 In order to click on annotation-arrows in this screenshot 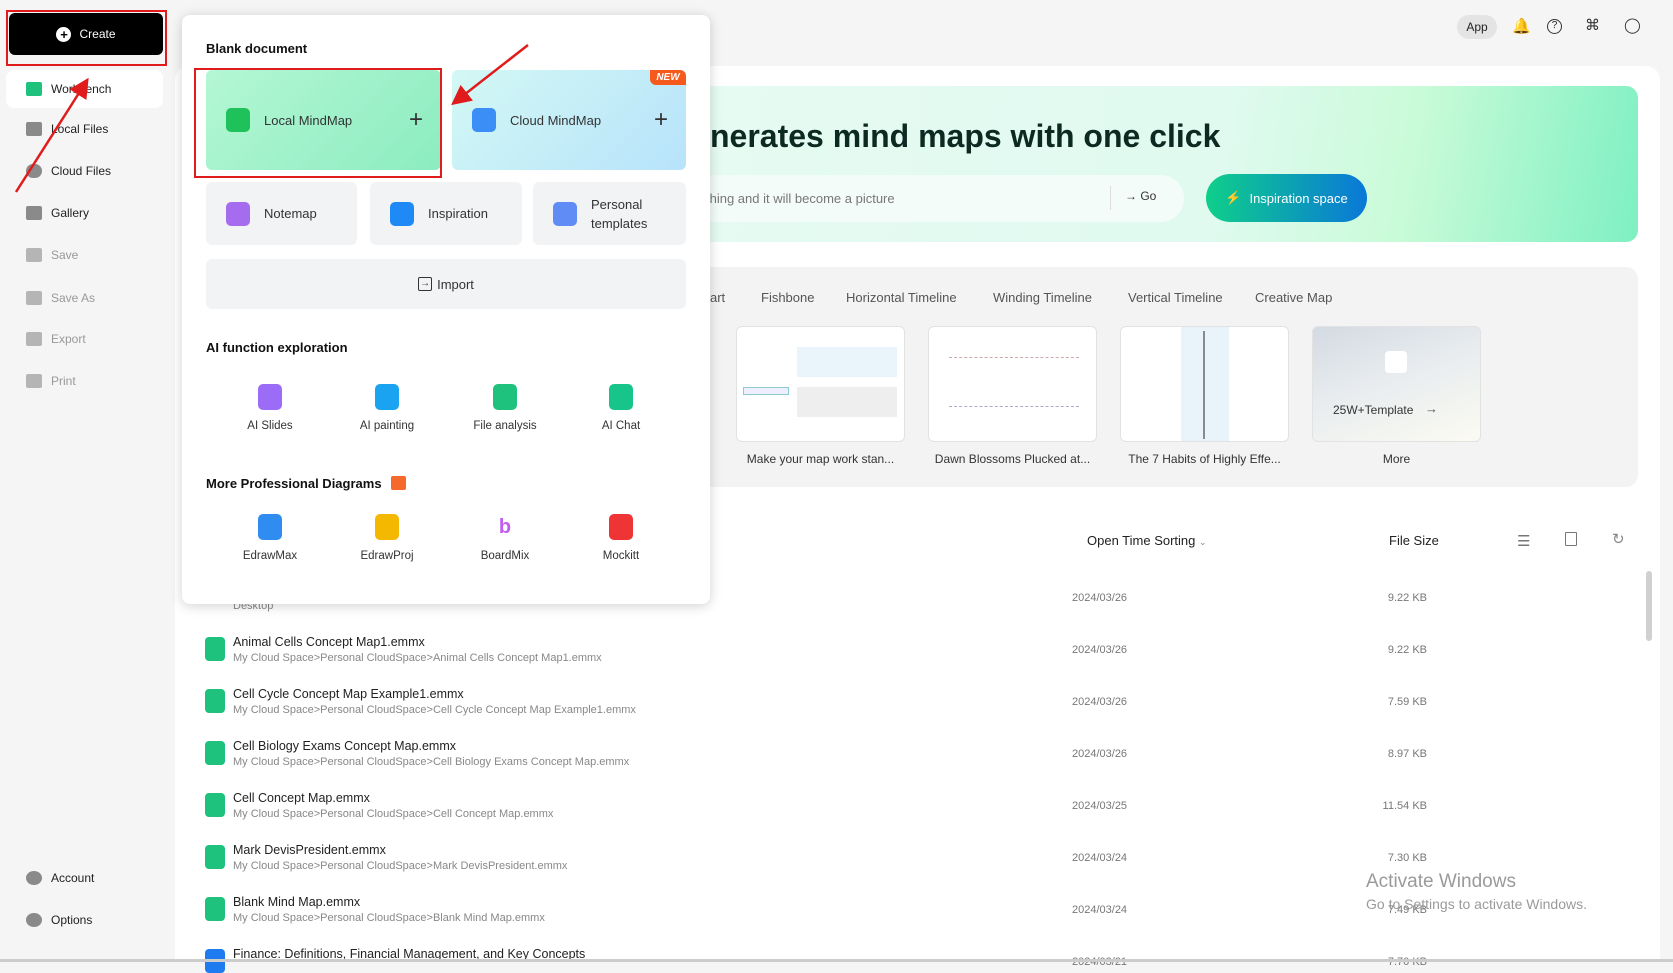, I will do `click(271, 118)`.